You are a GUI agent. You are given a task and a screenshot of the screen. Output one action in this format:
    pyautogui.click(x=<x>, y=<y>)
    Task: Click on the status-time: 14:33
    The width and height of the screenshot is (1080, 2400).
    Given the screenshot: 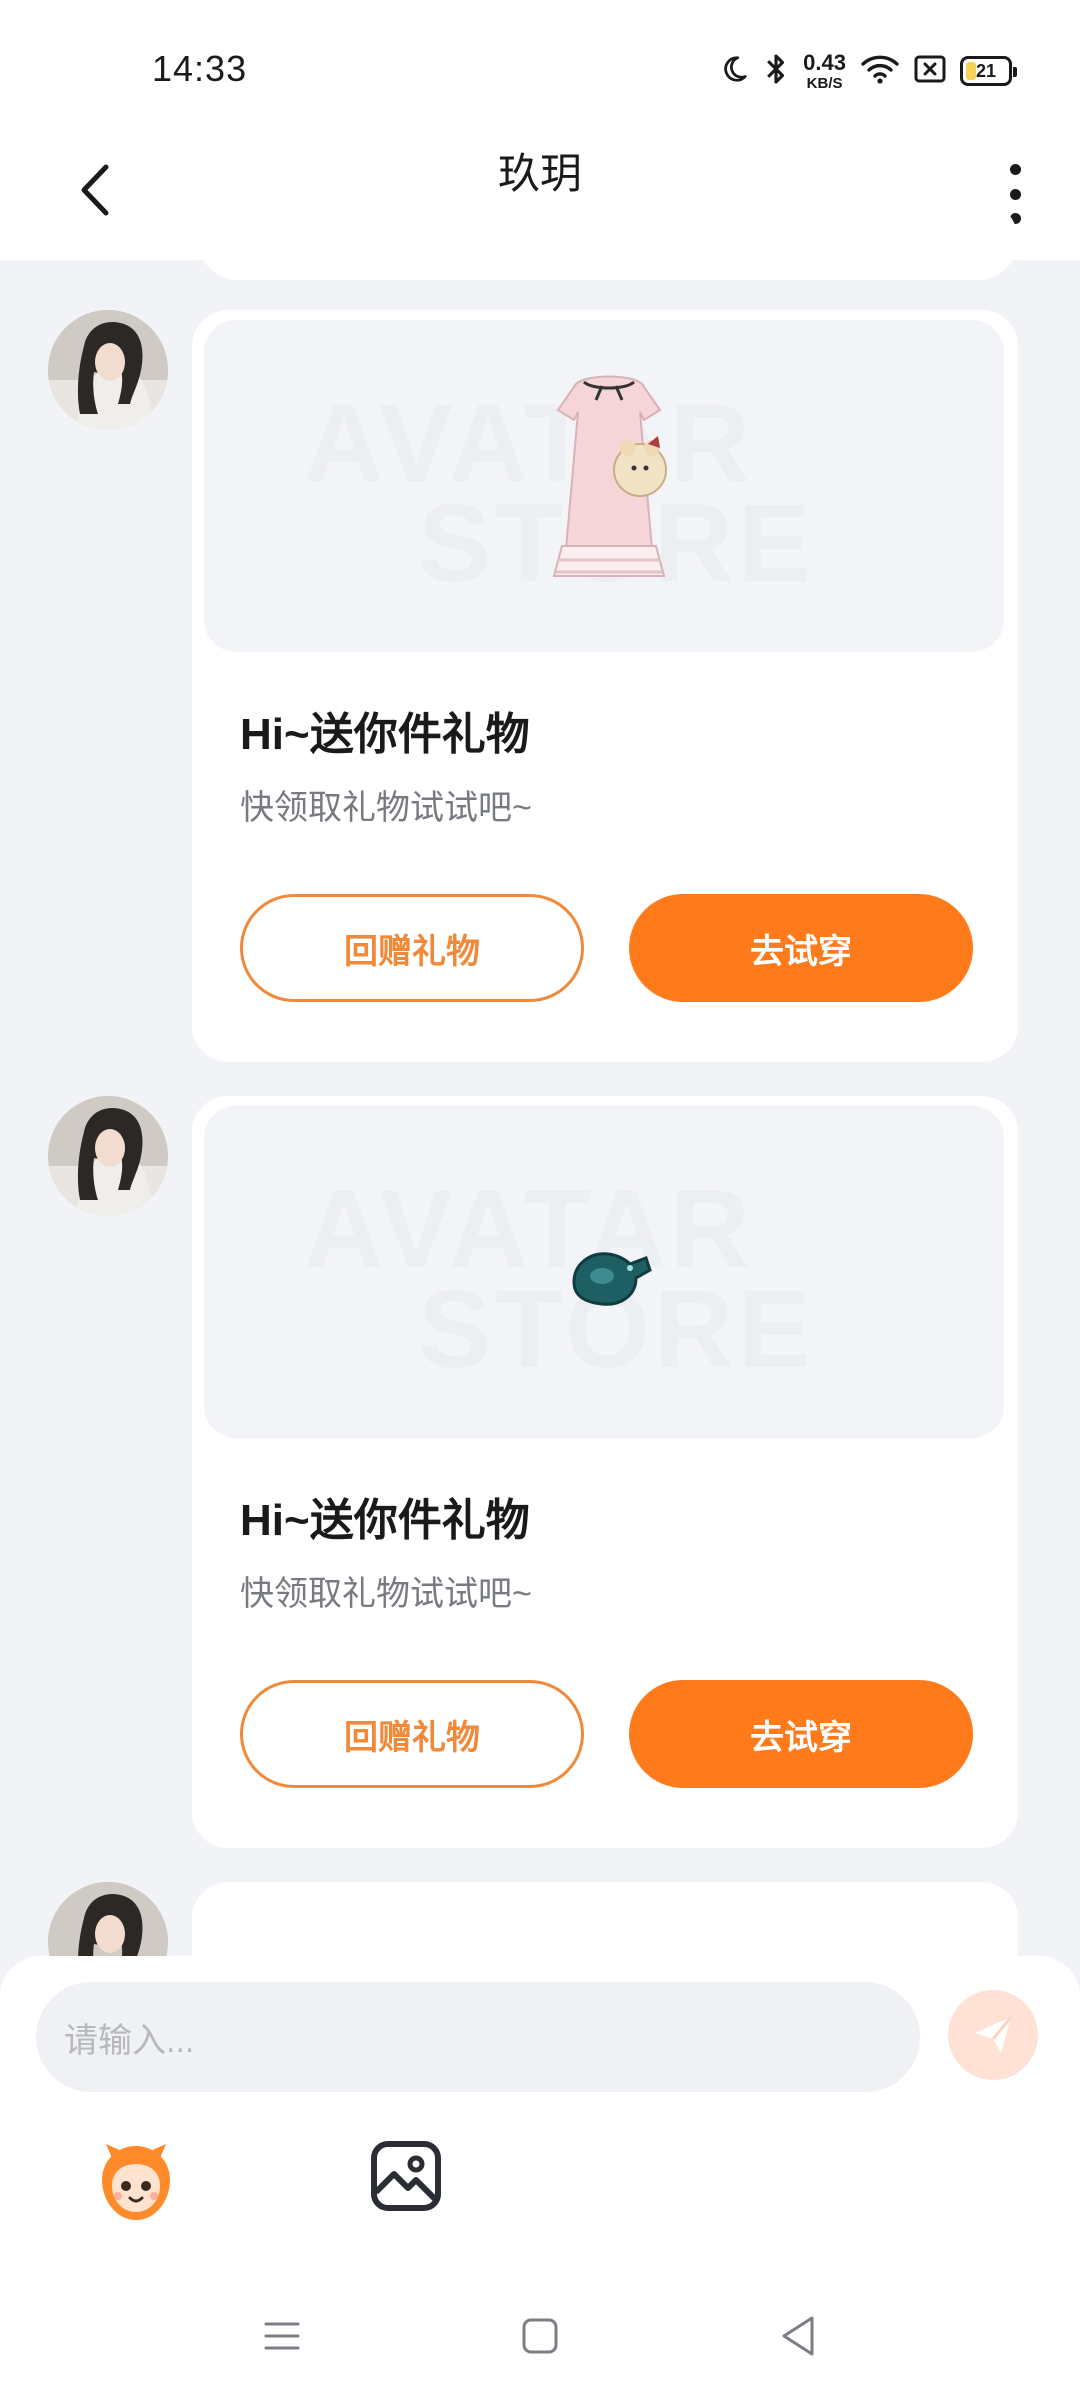 What is the action you would take?
    pyautogui.click(x=200, y=68)
    